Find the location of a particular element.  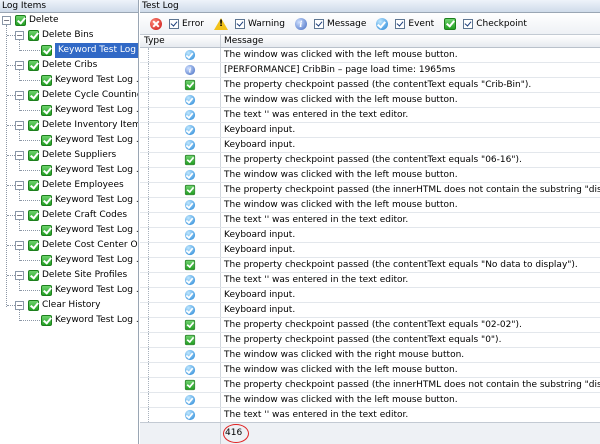

tree-item-label: Delete Inventory Items is located at coordinates (90, 125).